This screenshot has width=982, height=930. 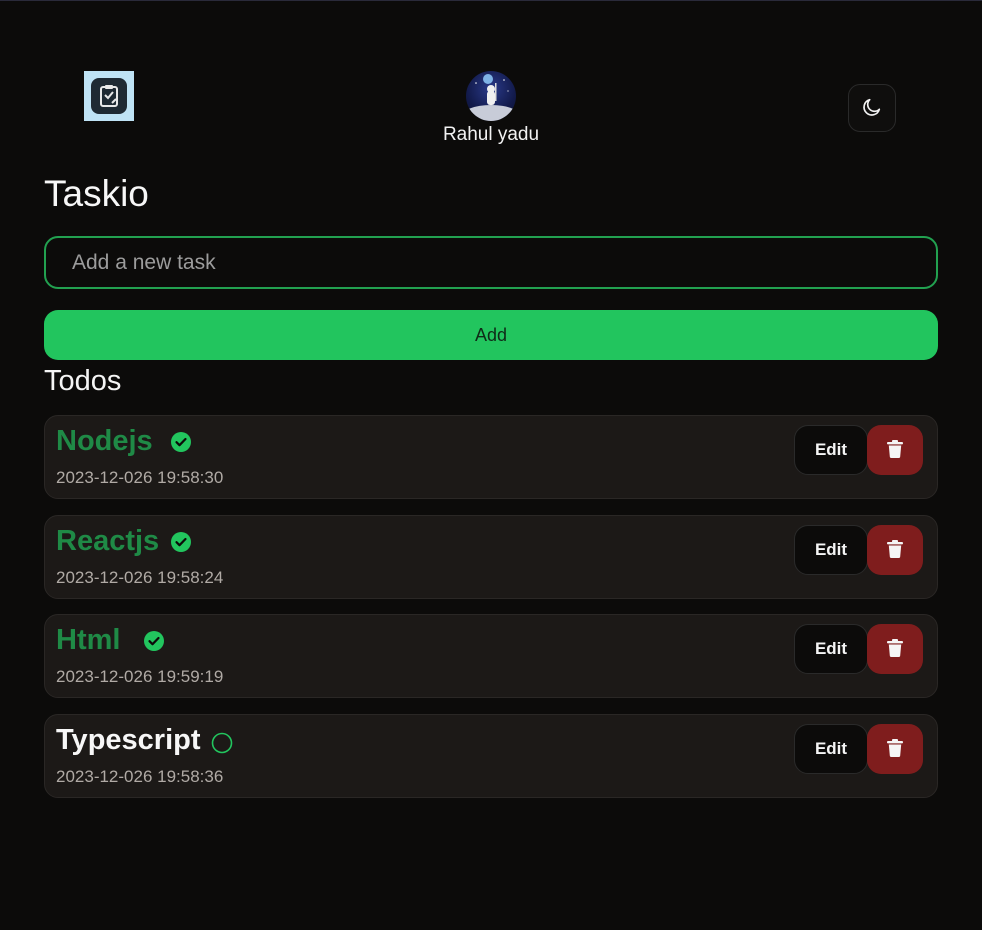 What do you see at coordinates (140, 577) in the screenshot?
I see `todo-date: 2023-12-026 19:58:24` at bounding box center [140, 577].